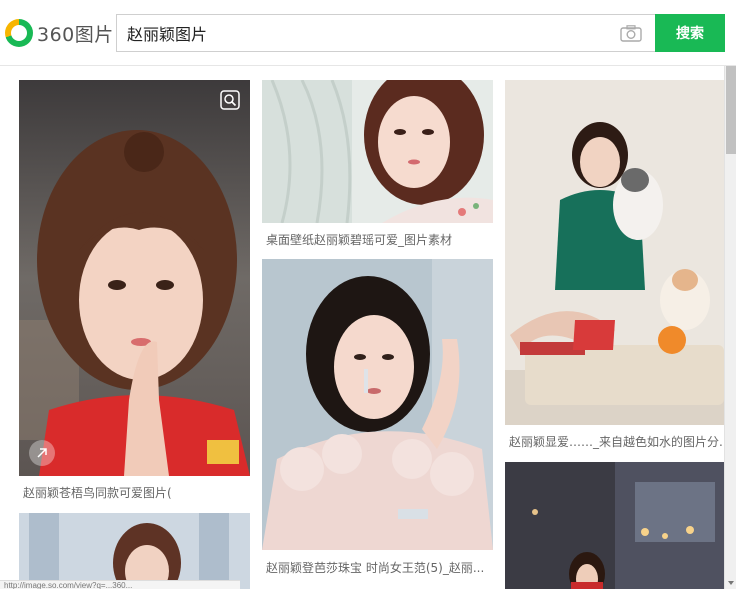 This screenshot has height=589, width=736. What do you see at coordinates (731, 110) in the screenshot?
I see `scroll-thumb` at bounding box center [731, 110].